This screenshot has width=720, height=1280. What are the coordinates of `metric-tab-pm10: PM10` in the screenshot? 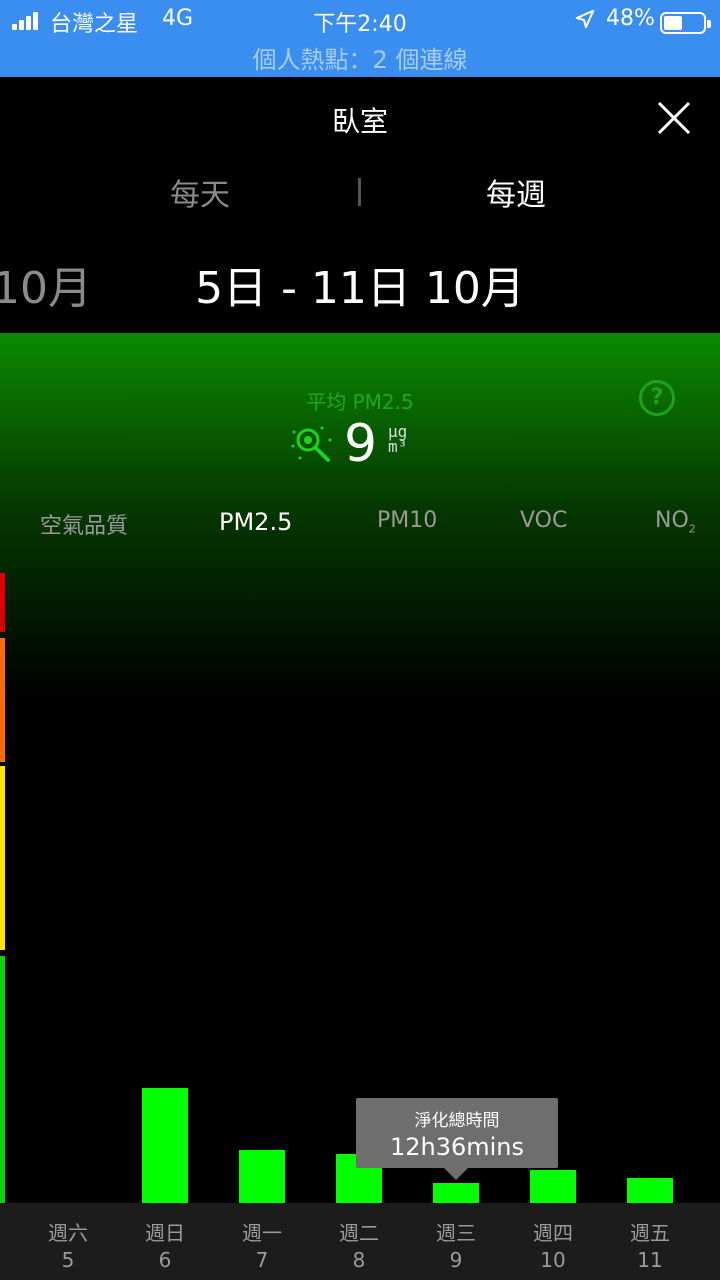 It's located at (407, 520).